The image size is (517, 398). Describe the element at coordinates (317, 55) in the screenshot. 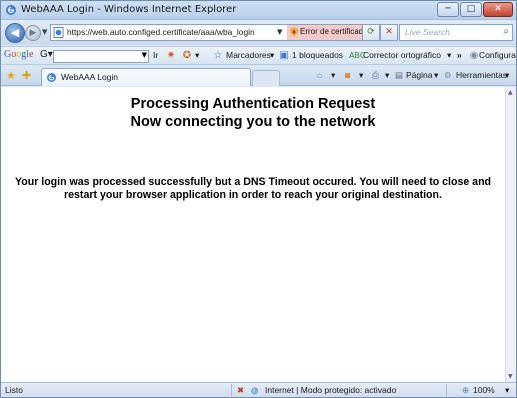

I see `popup-blocked-count: 1 bloqueados` at that location.